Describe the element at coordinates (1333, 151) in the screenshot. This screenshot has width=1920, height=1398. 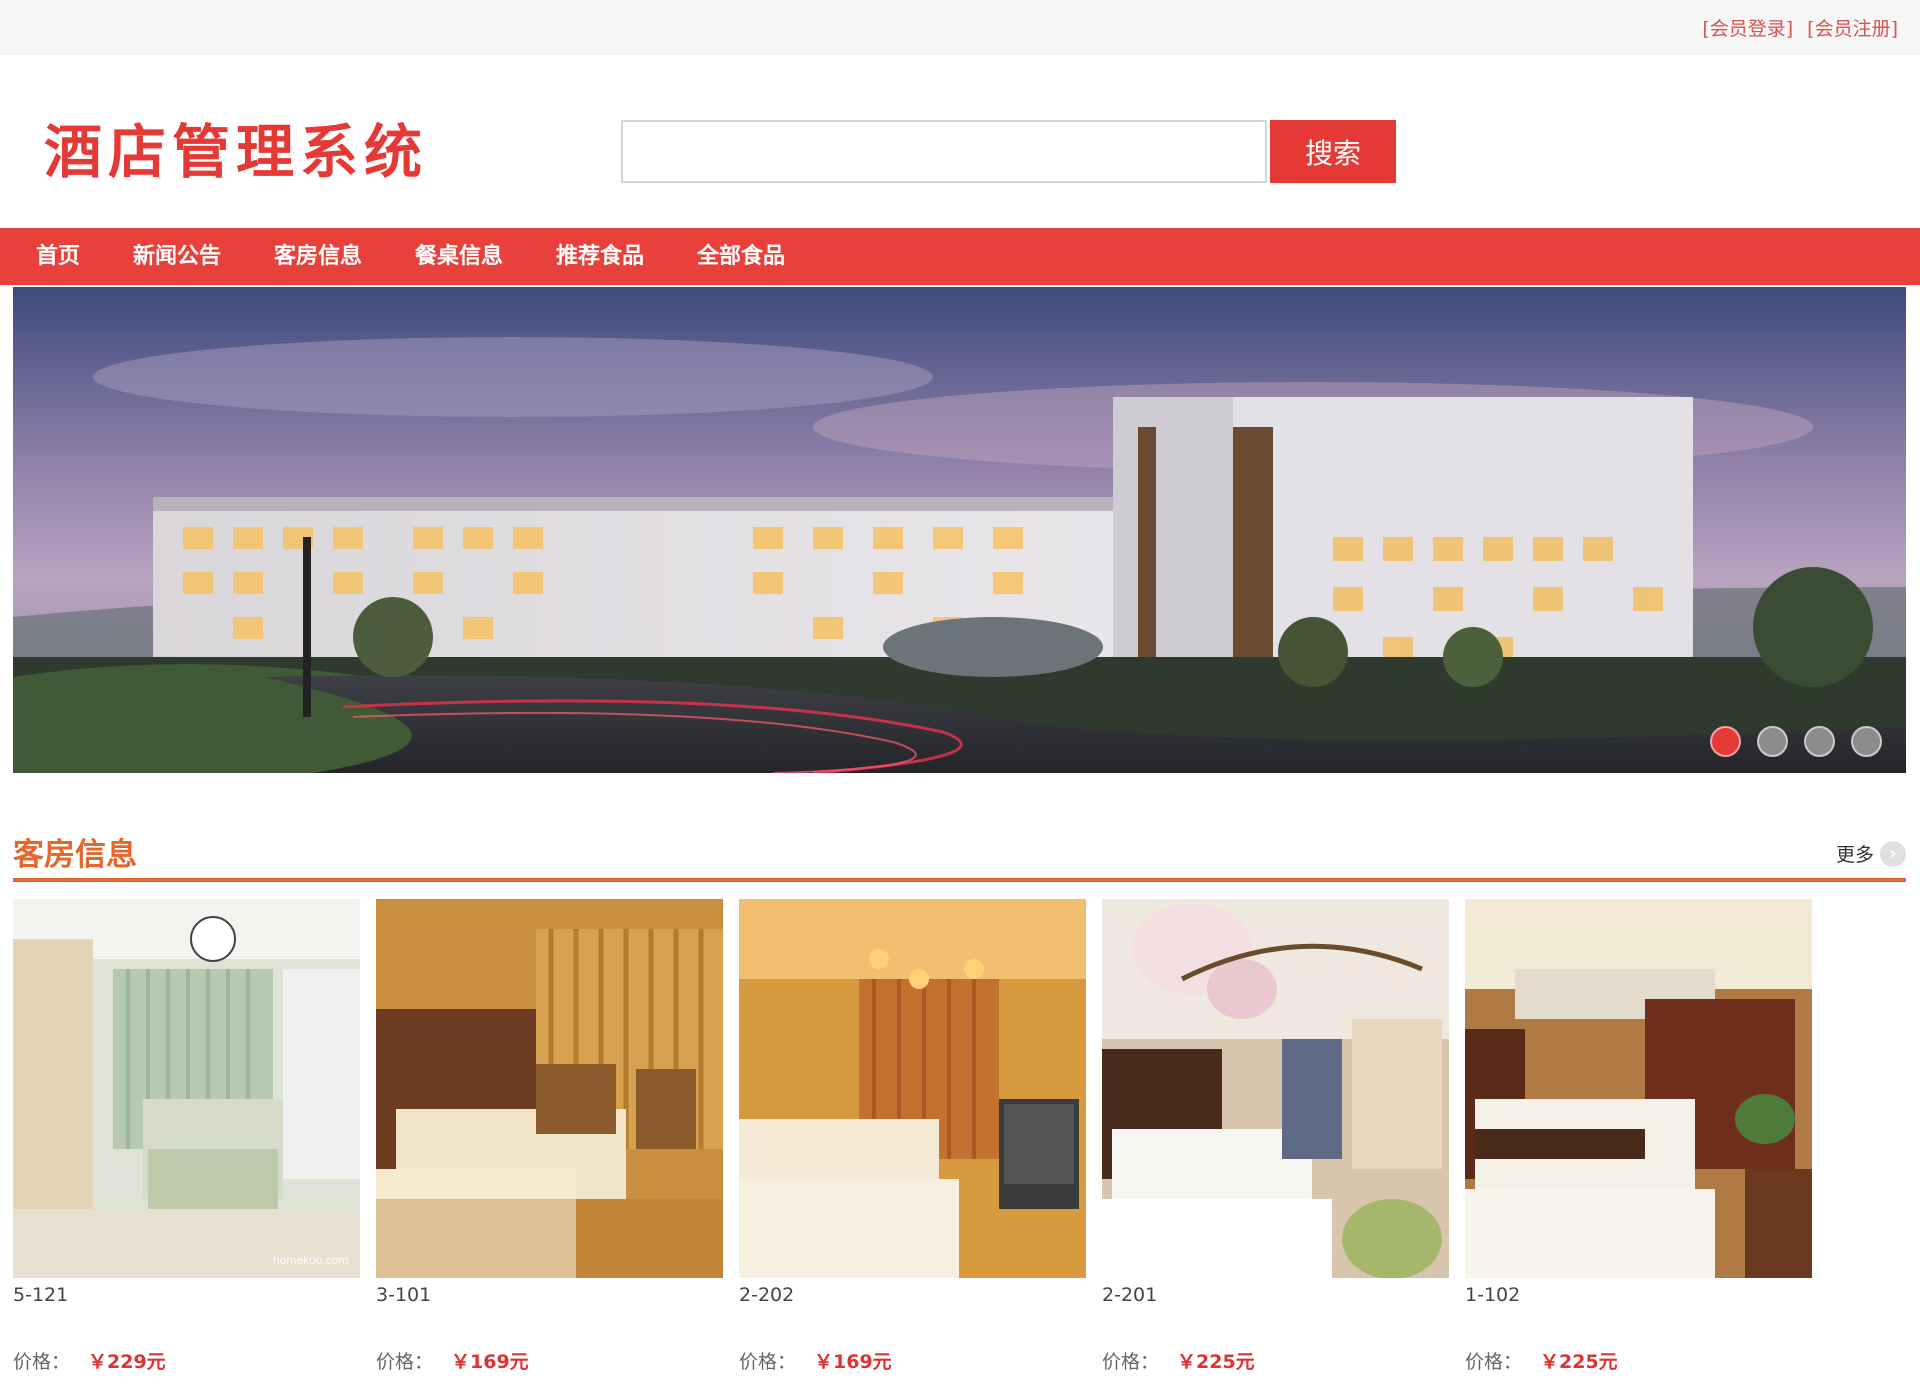
I see `search-button: 搜索` at that location.